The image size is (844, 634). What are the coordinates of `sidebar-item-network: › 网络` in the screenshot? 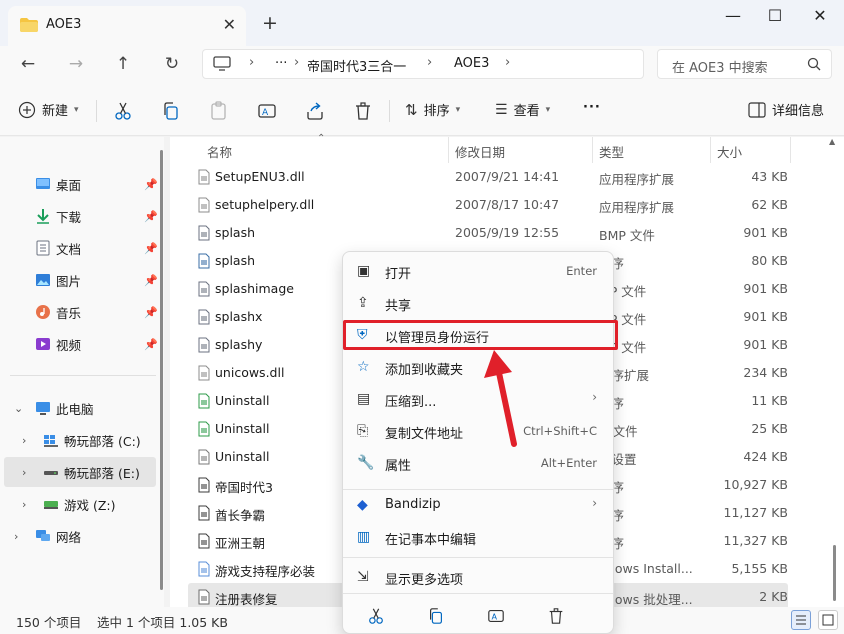 It's located at (80, 536).